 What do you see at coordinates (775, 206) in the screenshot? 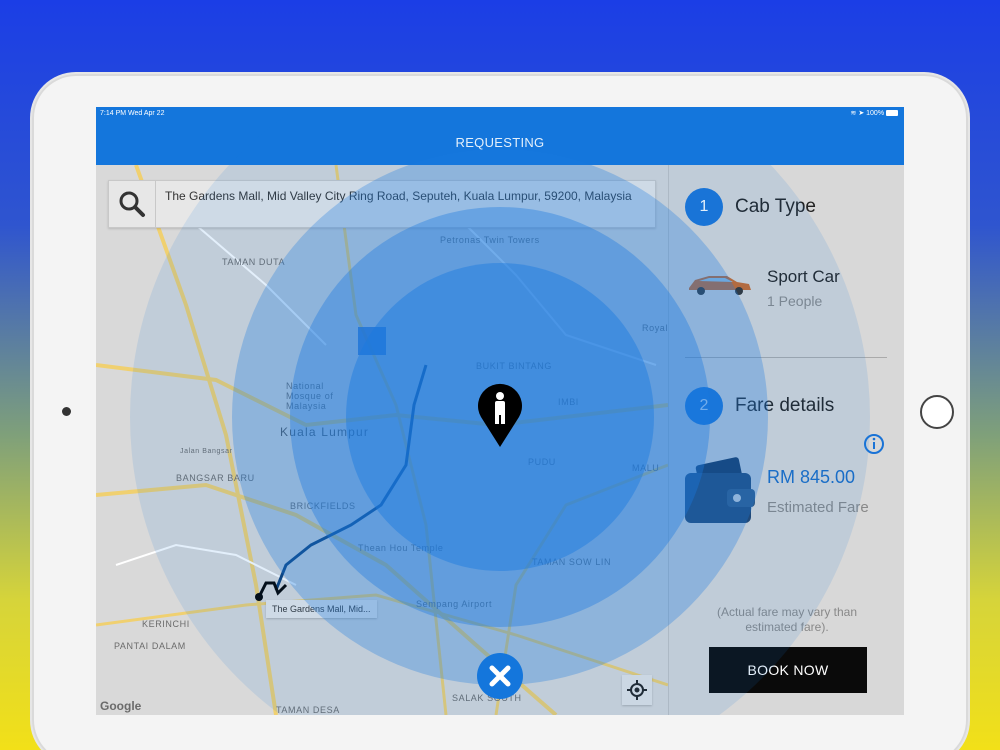
I see `cab-type-title: Cab Type` at bounding box center [775, 206].